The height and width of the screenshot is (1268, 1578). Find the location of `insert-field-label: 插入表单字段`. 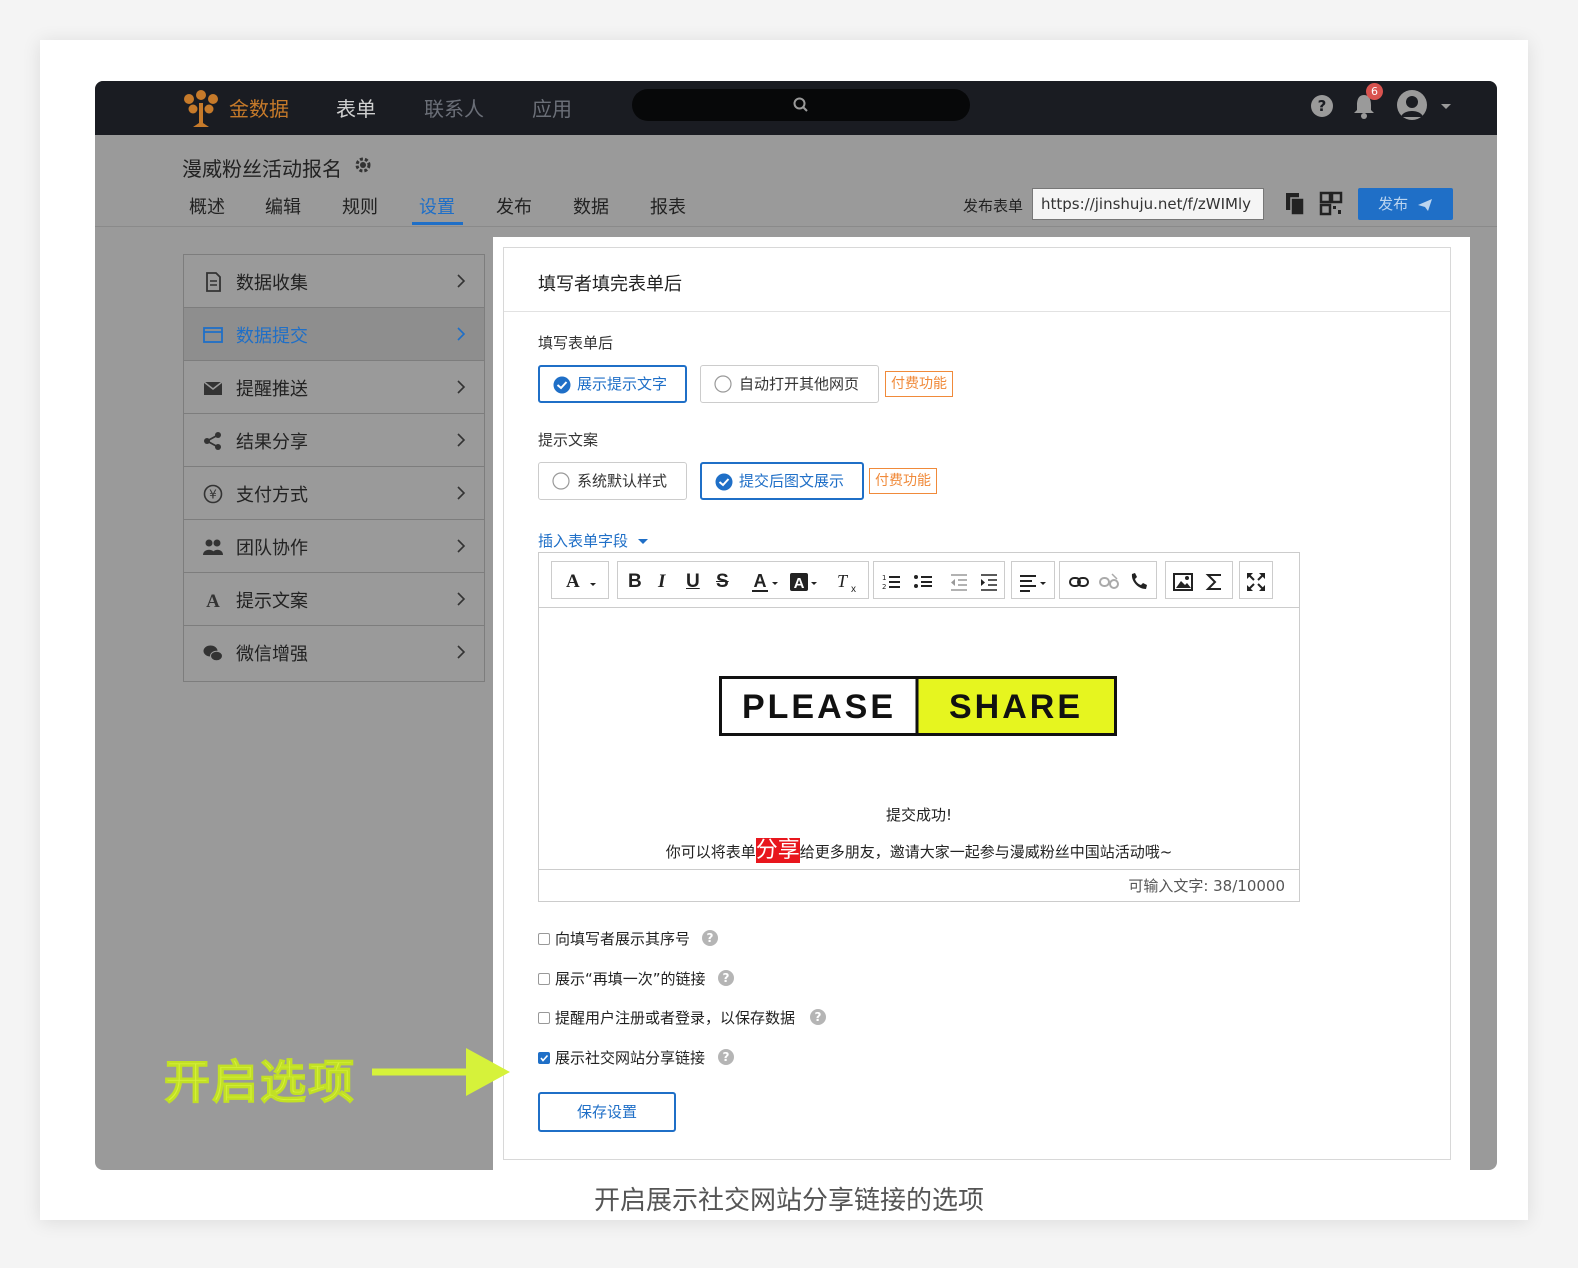

insert-field-label: 插入表单字段 is located at coordinates (583, 541).